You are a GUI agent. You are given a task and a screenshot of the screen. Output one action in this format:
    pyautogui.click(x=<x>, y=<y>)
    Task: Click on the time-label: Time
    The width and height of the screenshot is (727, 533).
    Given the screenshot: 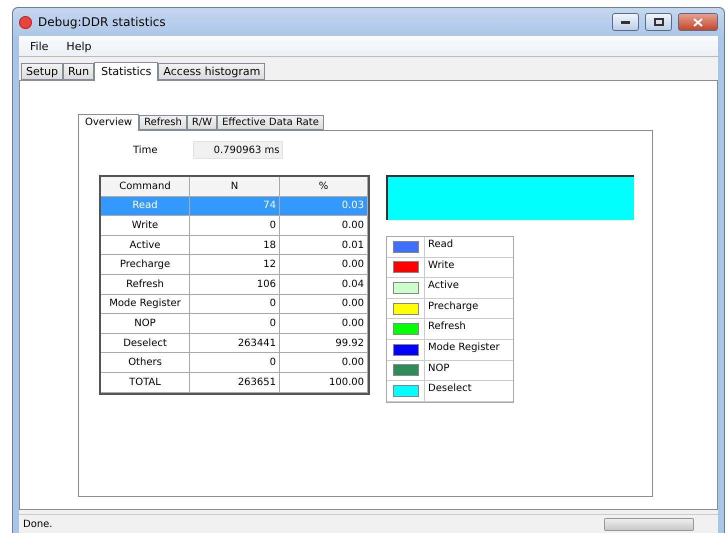 What is the action you would take?
    pyautogui.click(x=145, y=150)
    